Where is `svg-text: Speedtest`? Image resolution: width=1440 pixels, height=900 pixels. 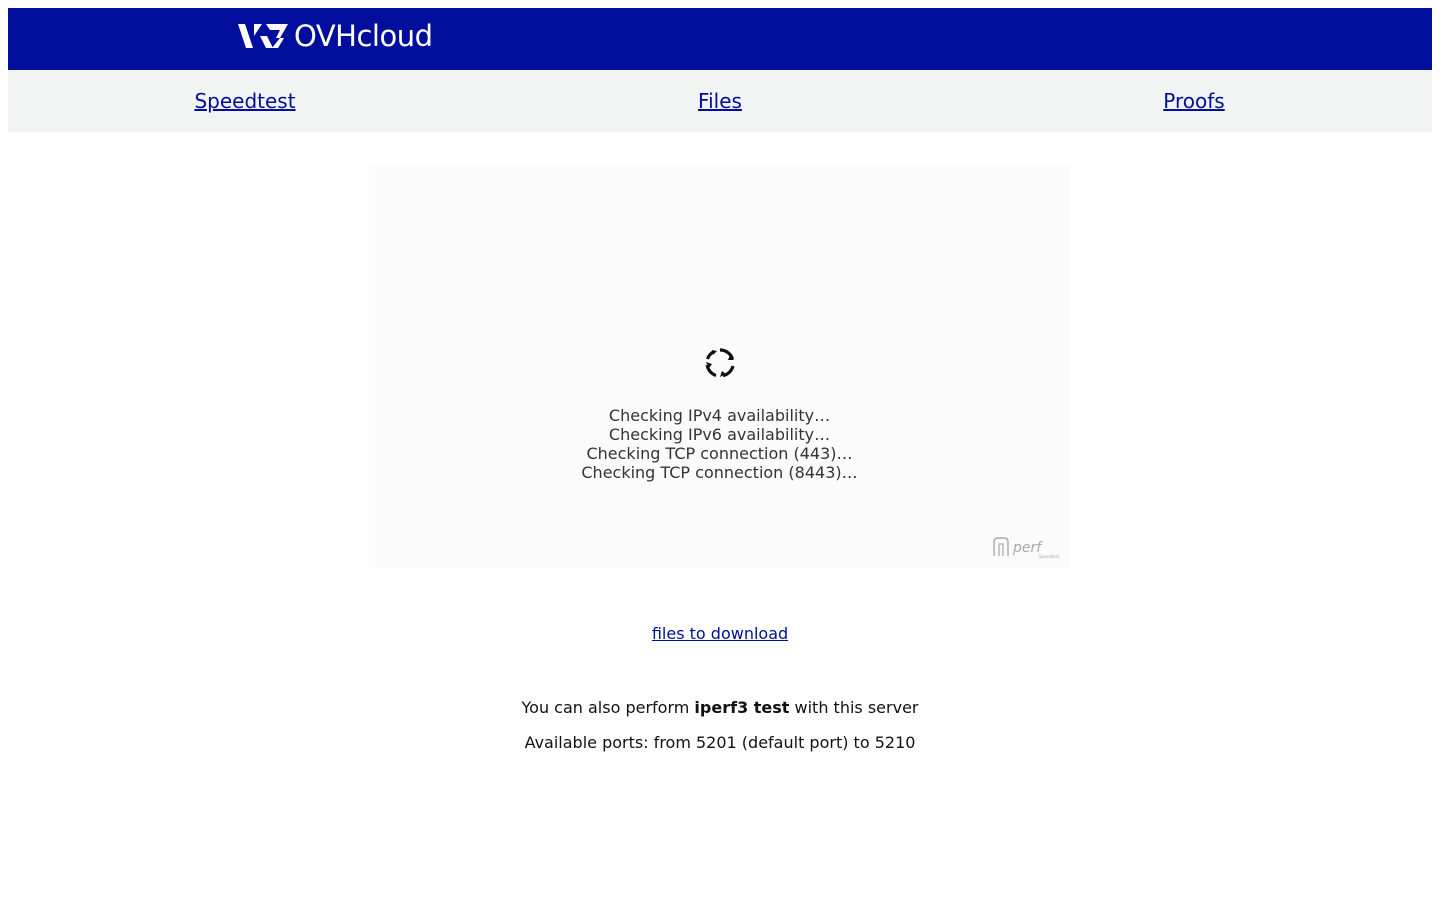 svg-text: Speedtest is located at coordinates (1049, 556).